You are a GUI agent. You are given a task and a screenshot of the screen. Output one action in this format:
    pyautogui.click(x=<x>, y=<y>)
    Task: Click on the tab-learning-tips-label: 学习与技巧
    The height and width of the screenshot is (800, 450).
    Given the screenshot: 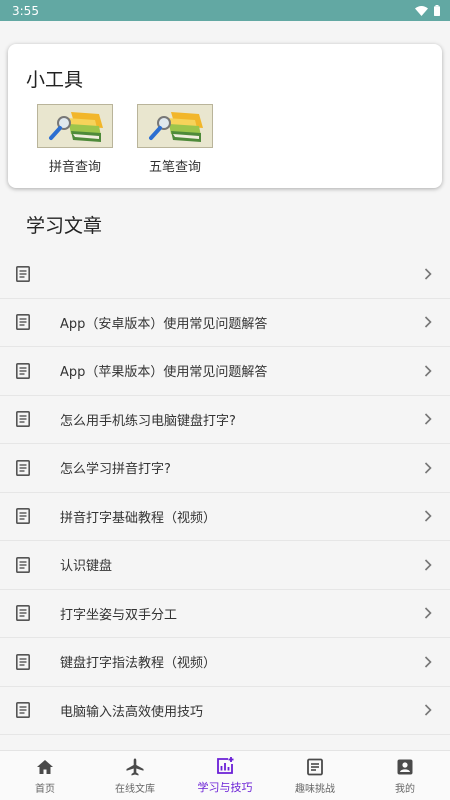 What is the action you would take?
    pyautogui.click(x=225, y=787)
    